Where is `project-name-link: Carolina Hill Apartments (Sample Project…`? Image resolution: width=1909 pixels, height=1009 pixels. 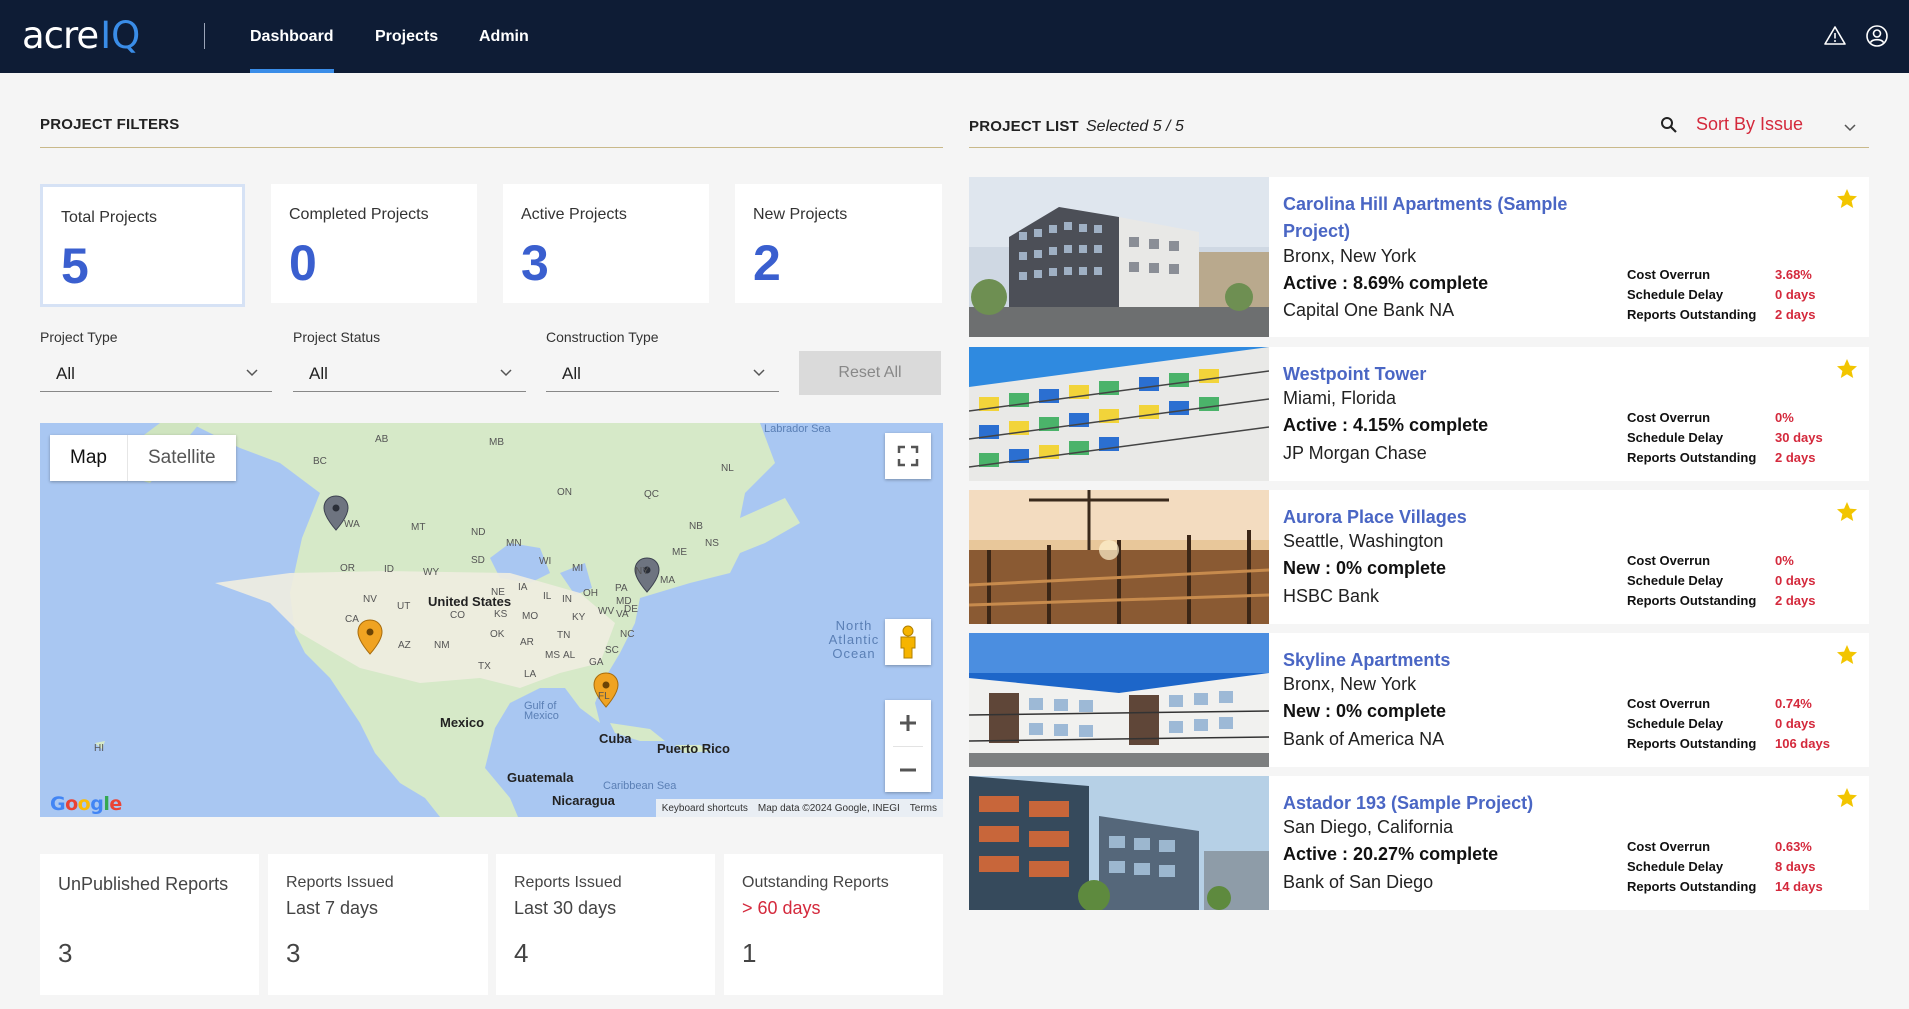
project-name-link: Carolina Hill Apartments (Sample Project… is located at coordinates (1443, 218).